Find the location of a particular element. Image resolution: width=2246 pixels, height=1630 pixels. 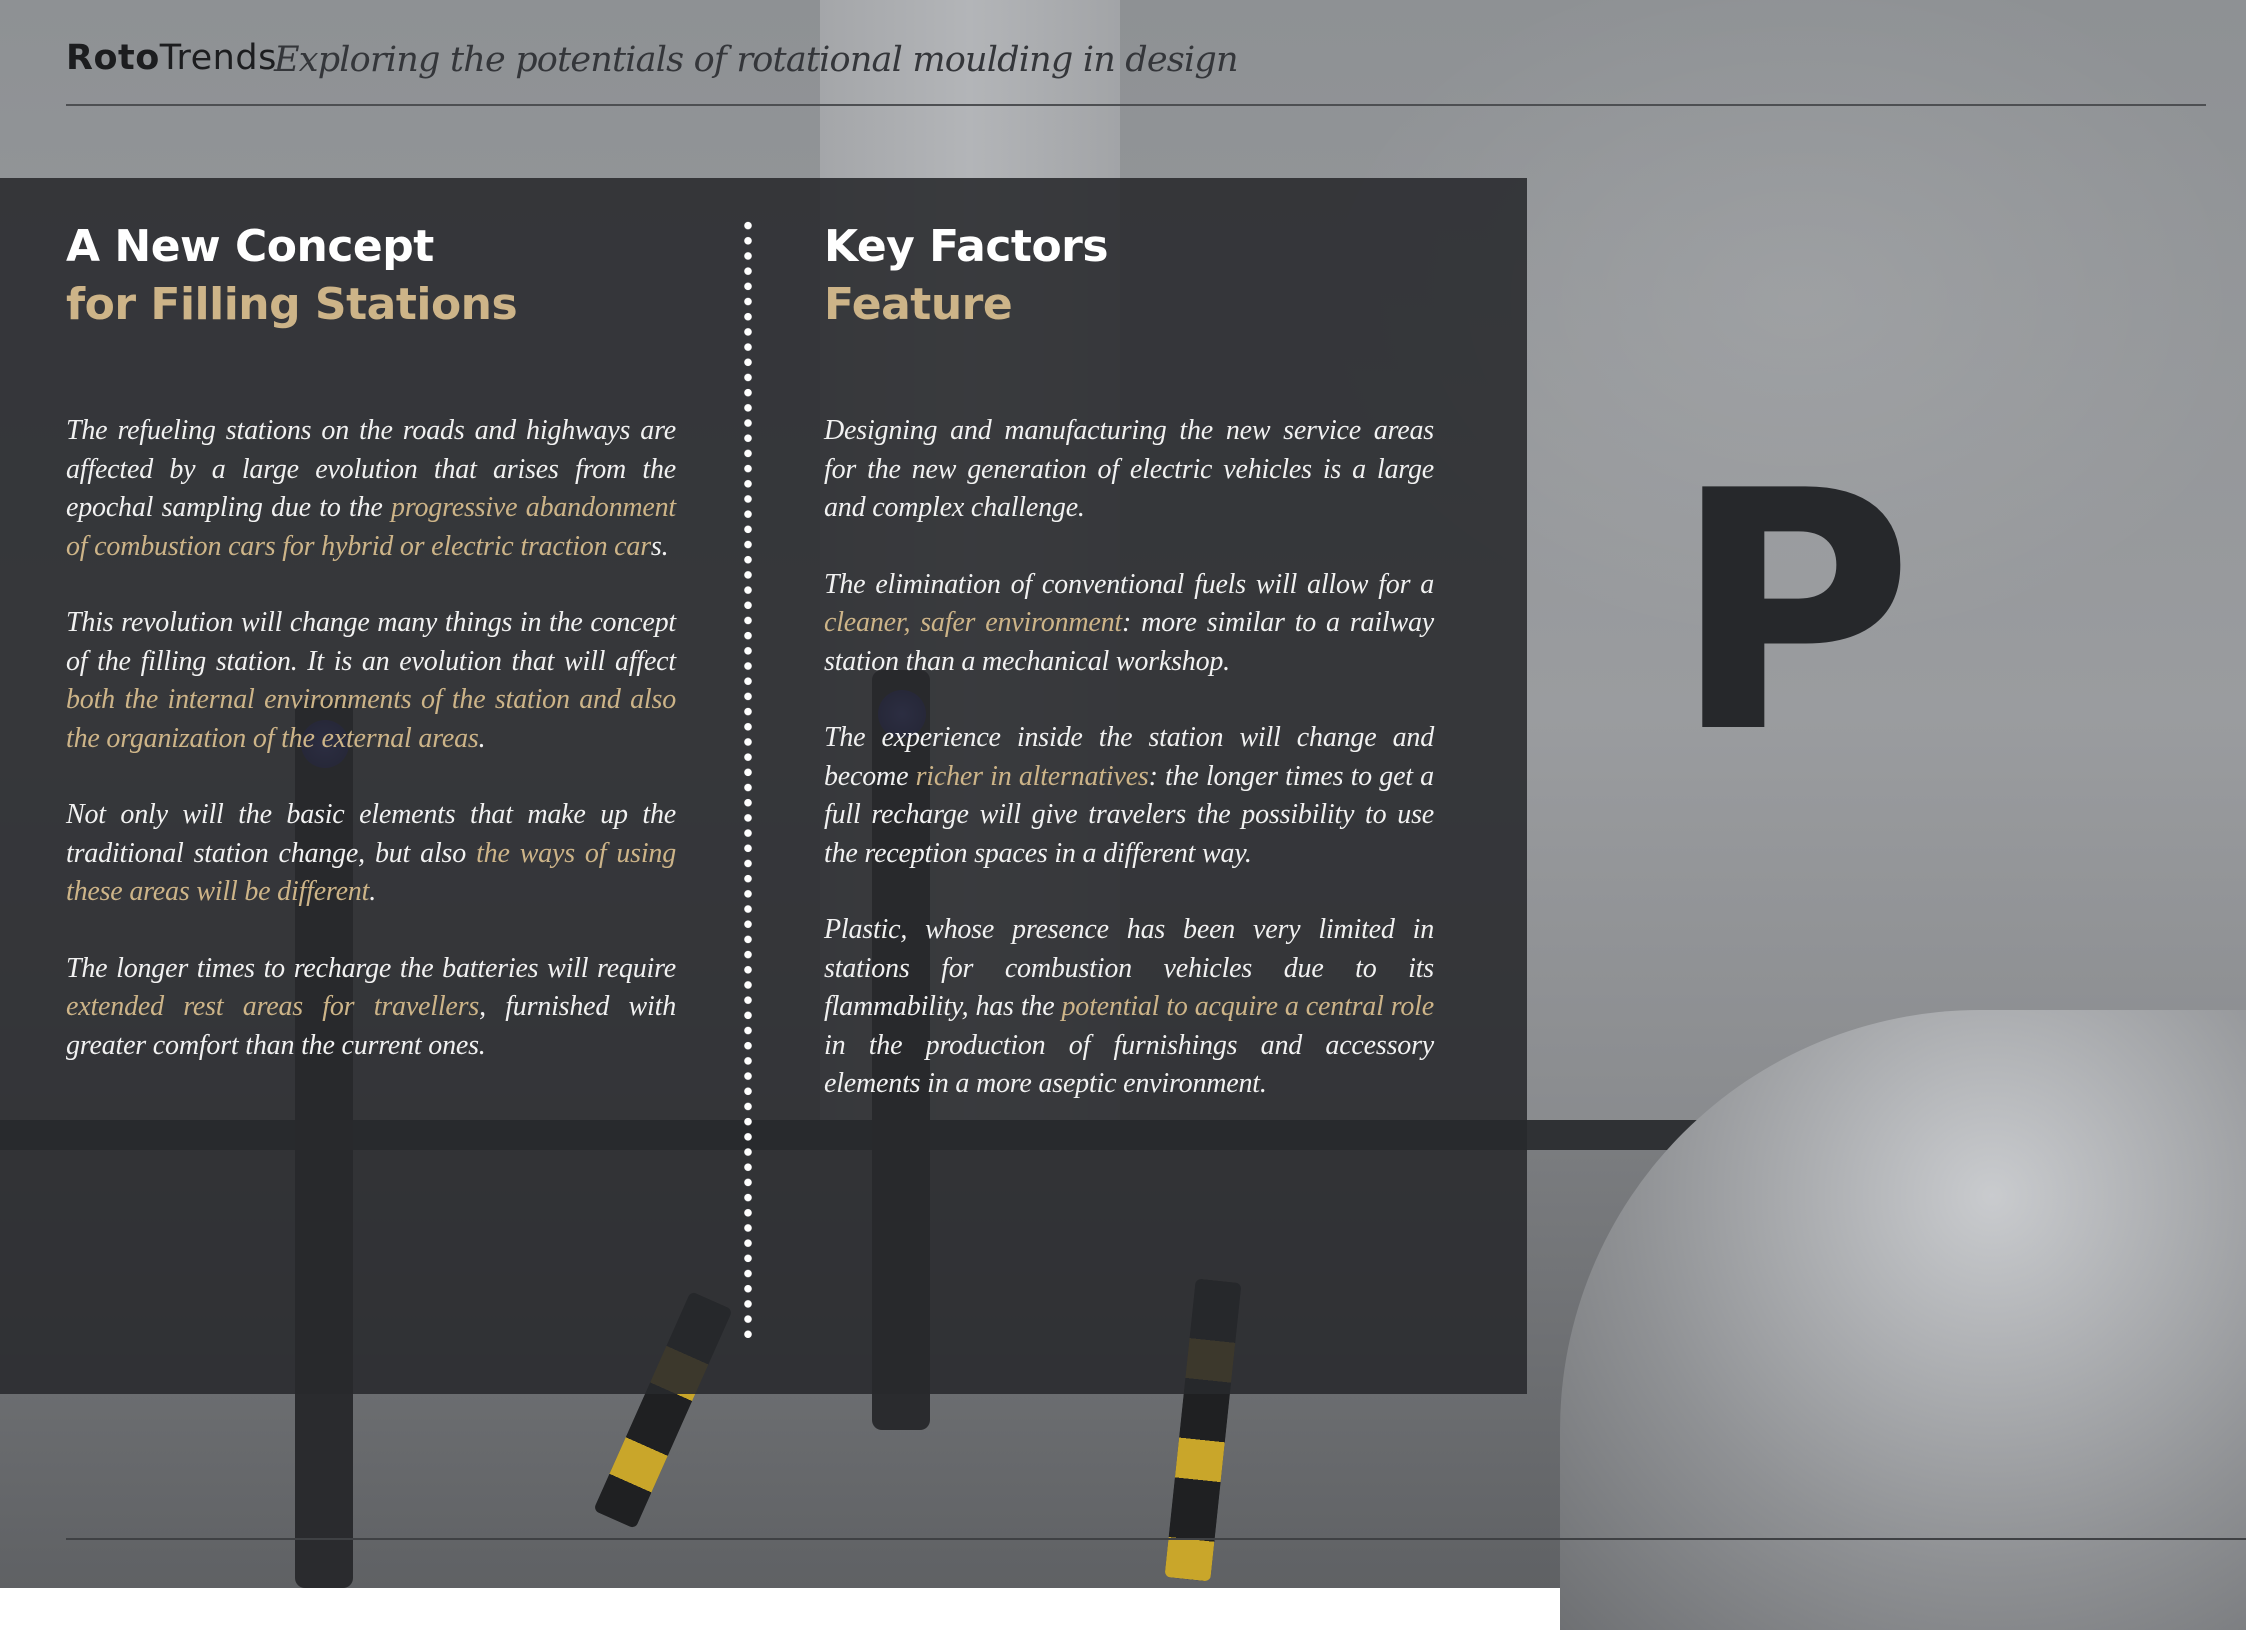

footer-rule is located at coordinates (1156, 1539).